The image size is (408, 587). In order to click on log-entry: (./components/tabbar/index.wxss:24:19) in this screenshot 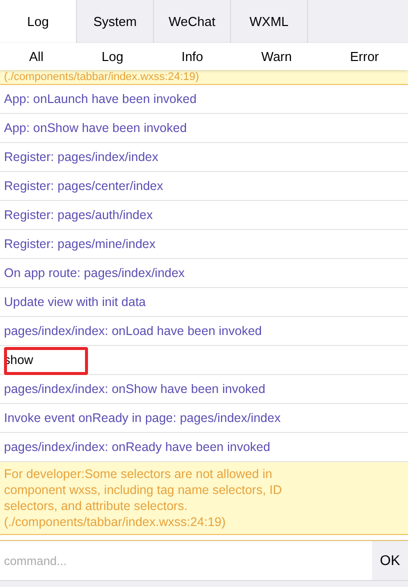, I will do `click(204, 77)`.